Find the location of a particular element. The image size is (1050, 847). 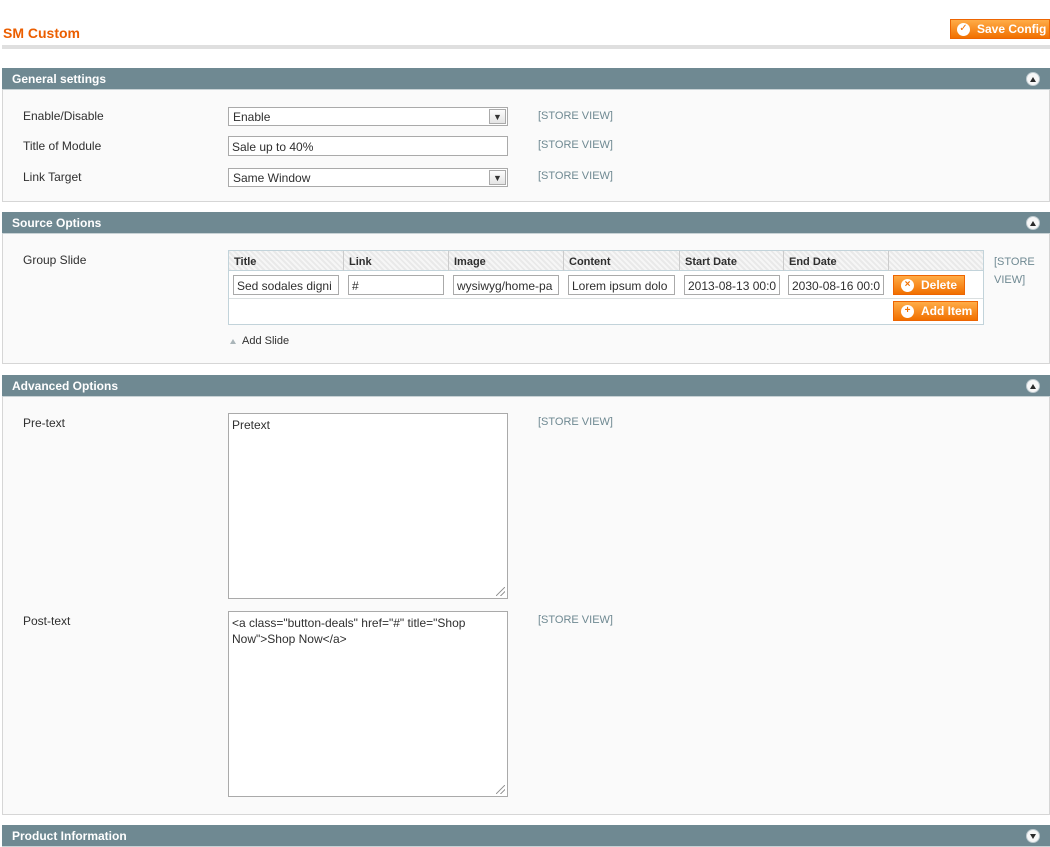

enable-select: Enable ▼ is located at coordinates (368, 116).